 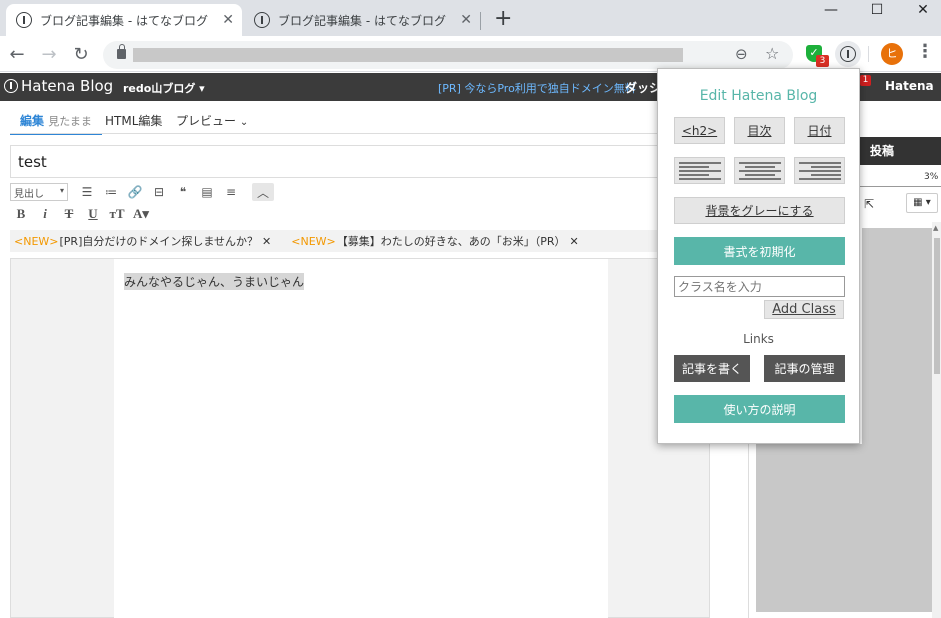 What do you see at coordinates (892, 54) in the screenshot?
I see `profile-avatar: ヒ` at bounding box center [892, 54].